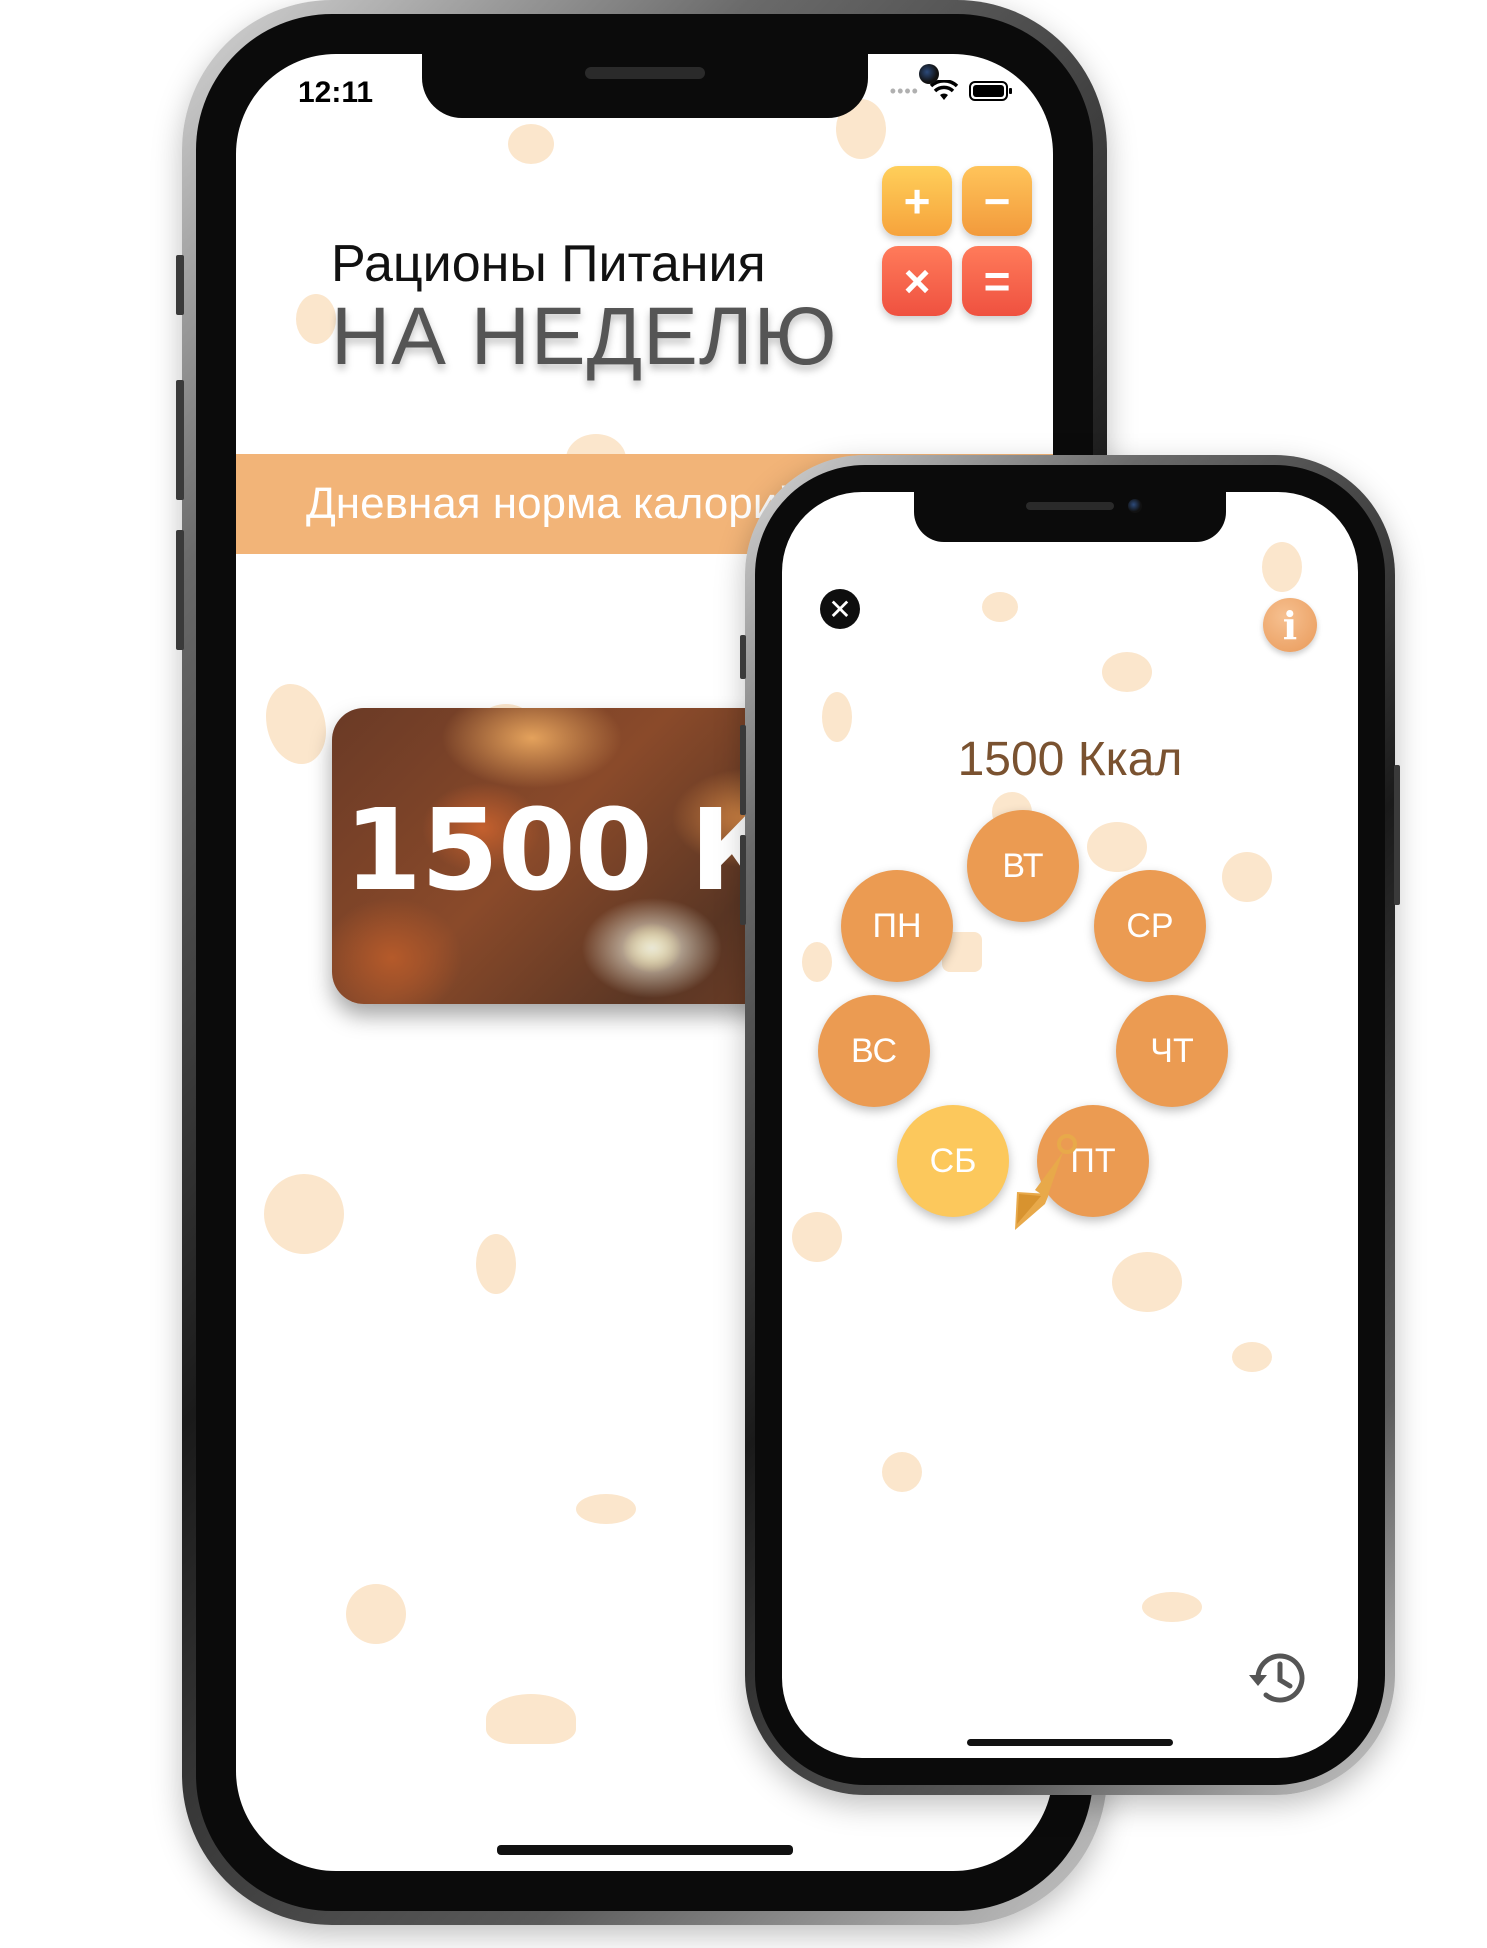  I want to click on day-button-sat: СБ, so click(953, 1161).